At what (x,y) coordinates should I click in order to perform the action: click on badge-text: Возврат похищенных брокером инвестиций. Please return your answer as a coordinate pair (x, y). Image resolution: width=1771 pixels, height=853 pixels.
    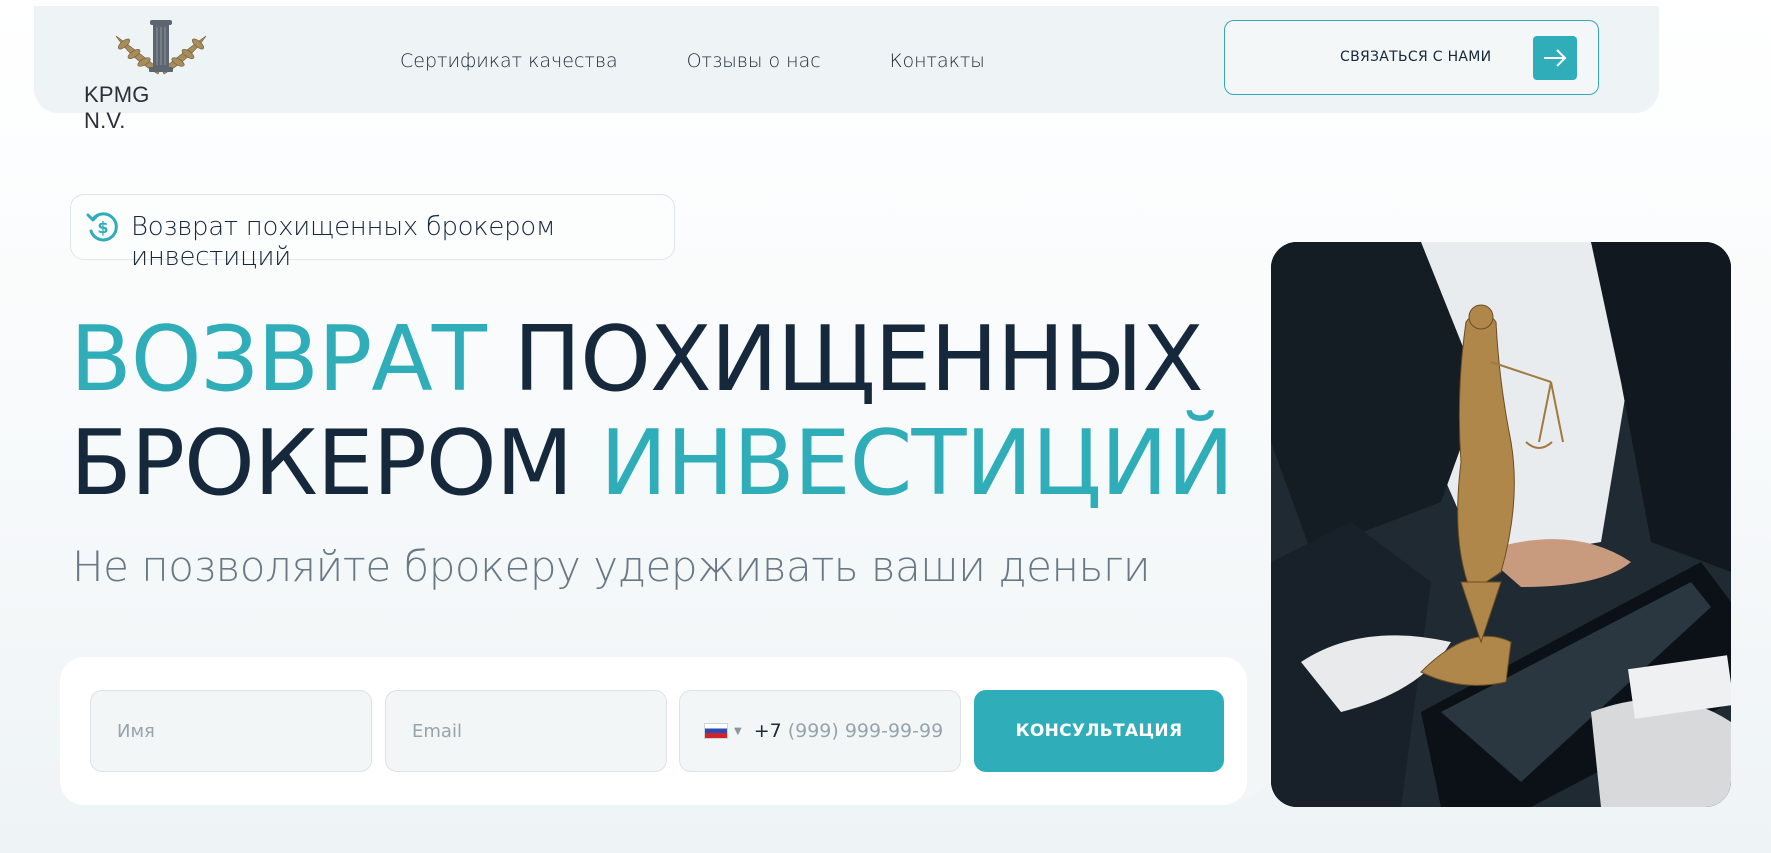
    Looking at the image, I should click on (343, 242).